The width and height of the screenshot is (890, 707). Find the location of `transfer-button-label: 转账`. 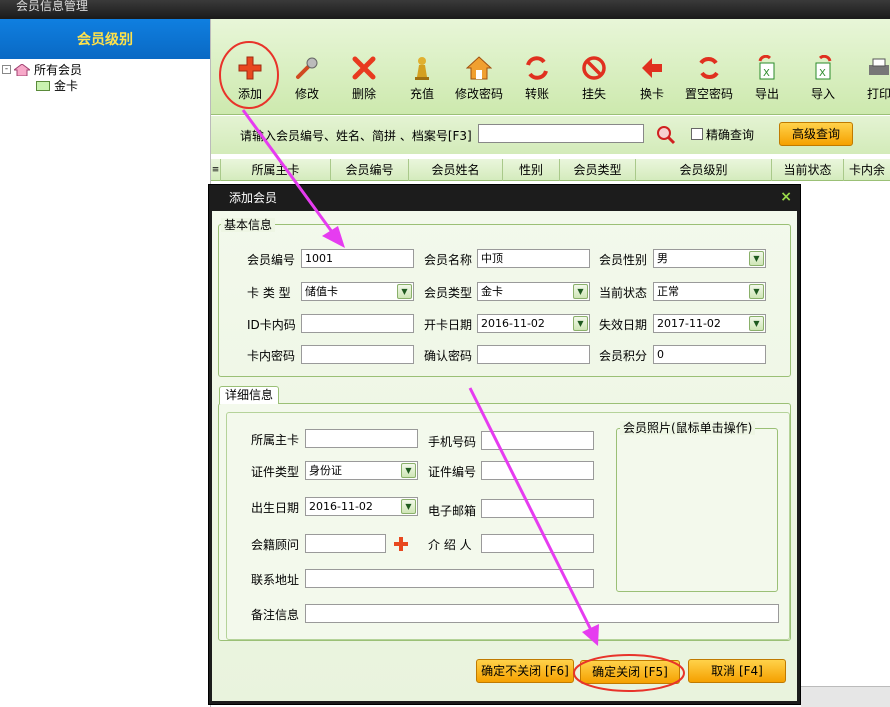

transfer-button-label: 转账 is located at coordinates (536, 94).